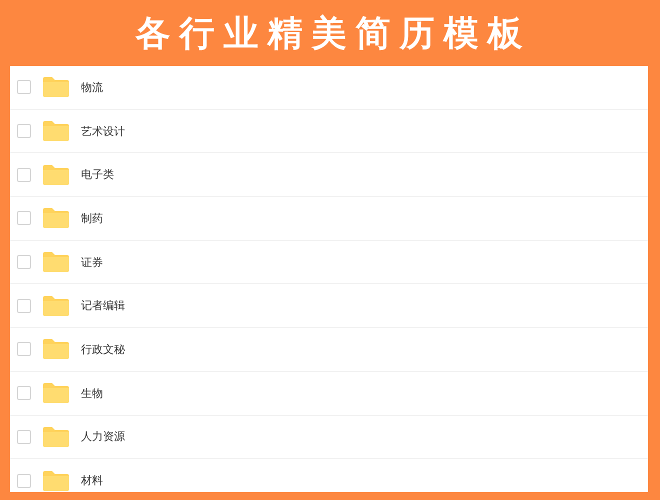  What do you see at coordinates (103, 131) in the screenshot?
I see `folder-name: 艺术设计` at bounding box center [103, 131].